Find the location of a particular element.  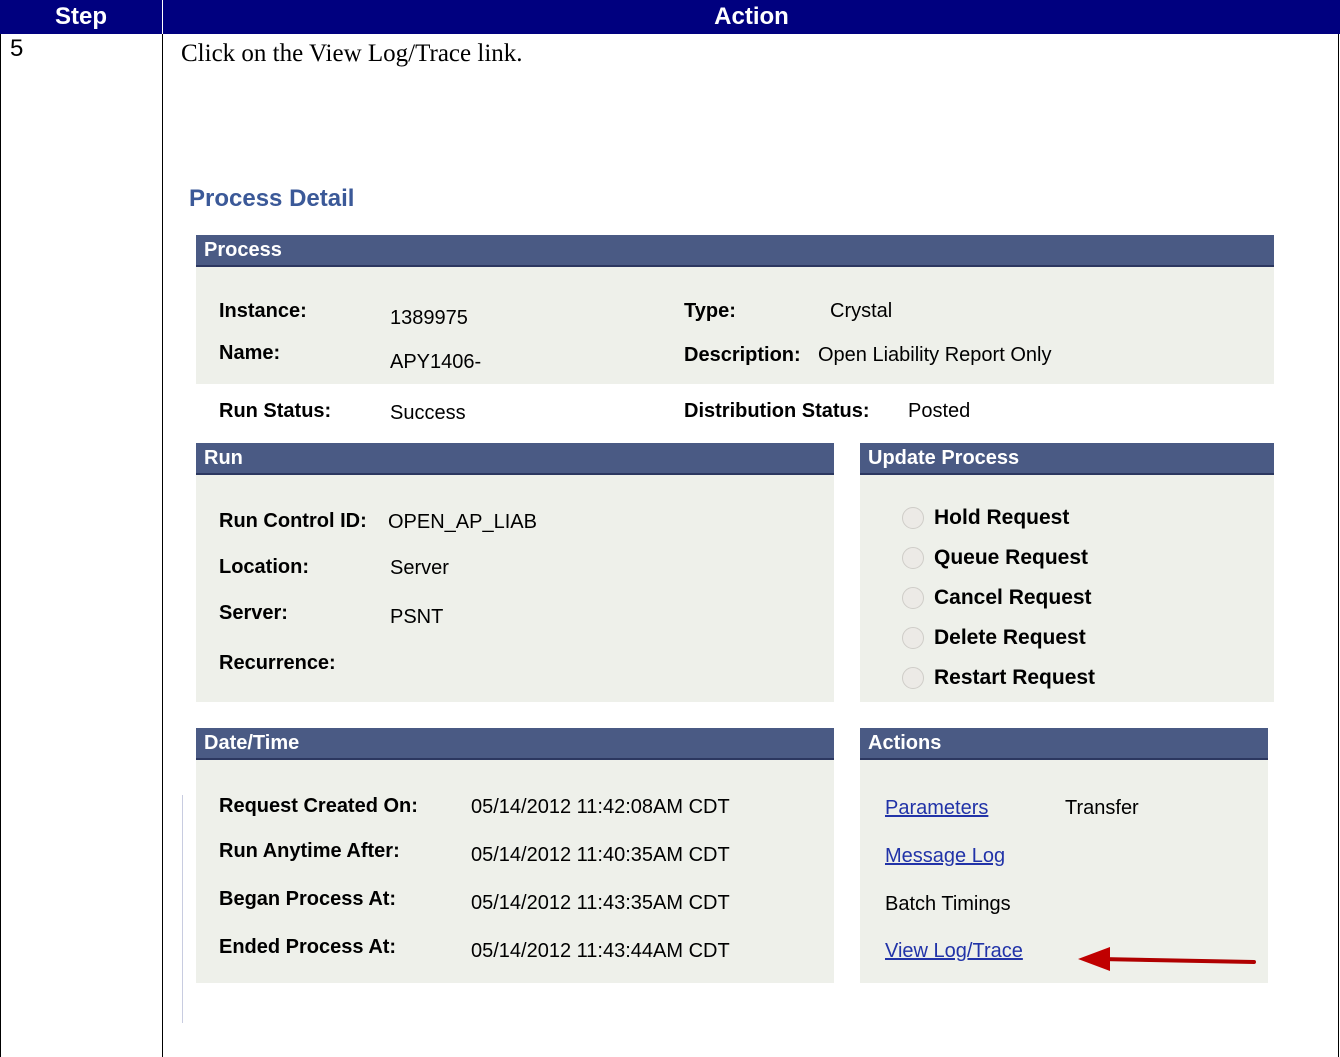

actions-section-header: Actions is located at coordinates (1064, 744).